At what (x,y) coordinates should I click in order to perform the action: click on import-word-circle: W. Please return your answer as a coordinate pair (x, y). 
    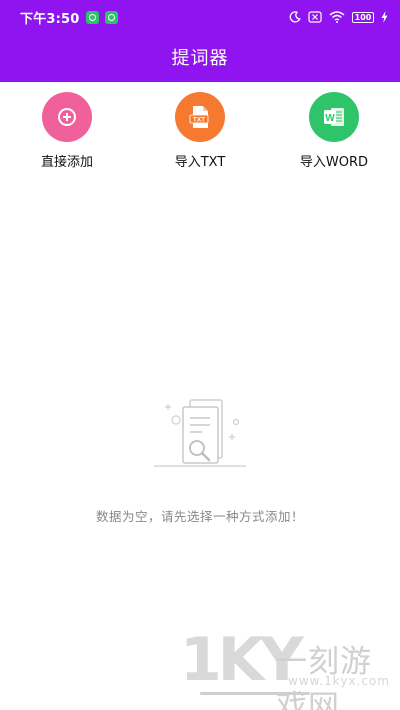
    Looking at the image, I should click on (334, 117).